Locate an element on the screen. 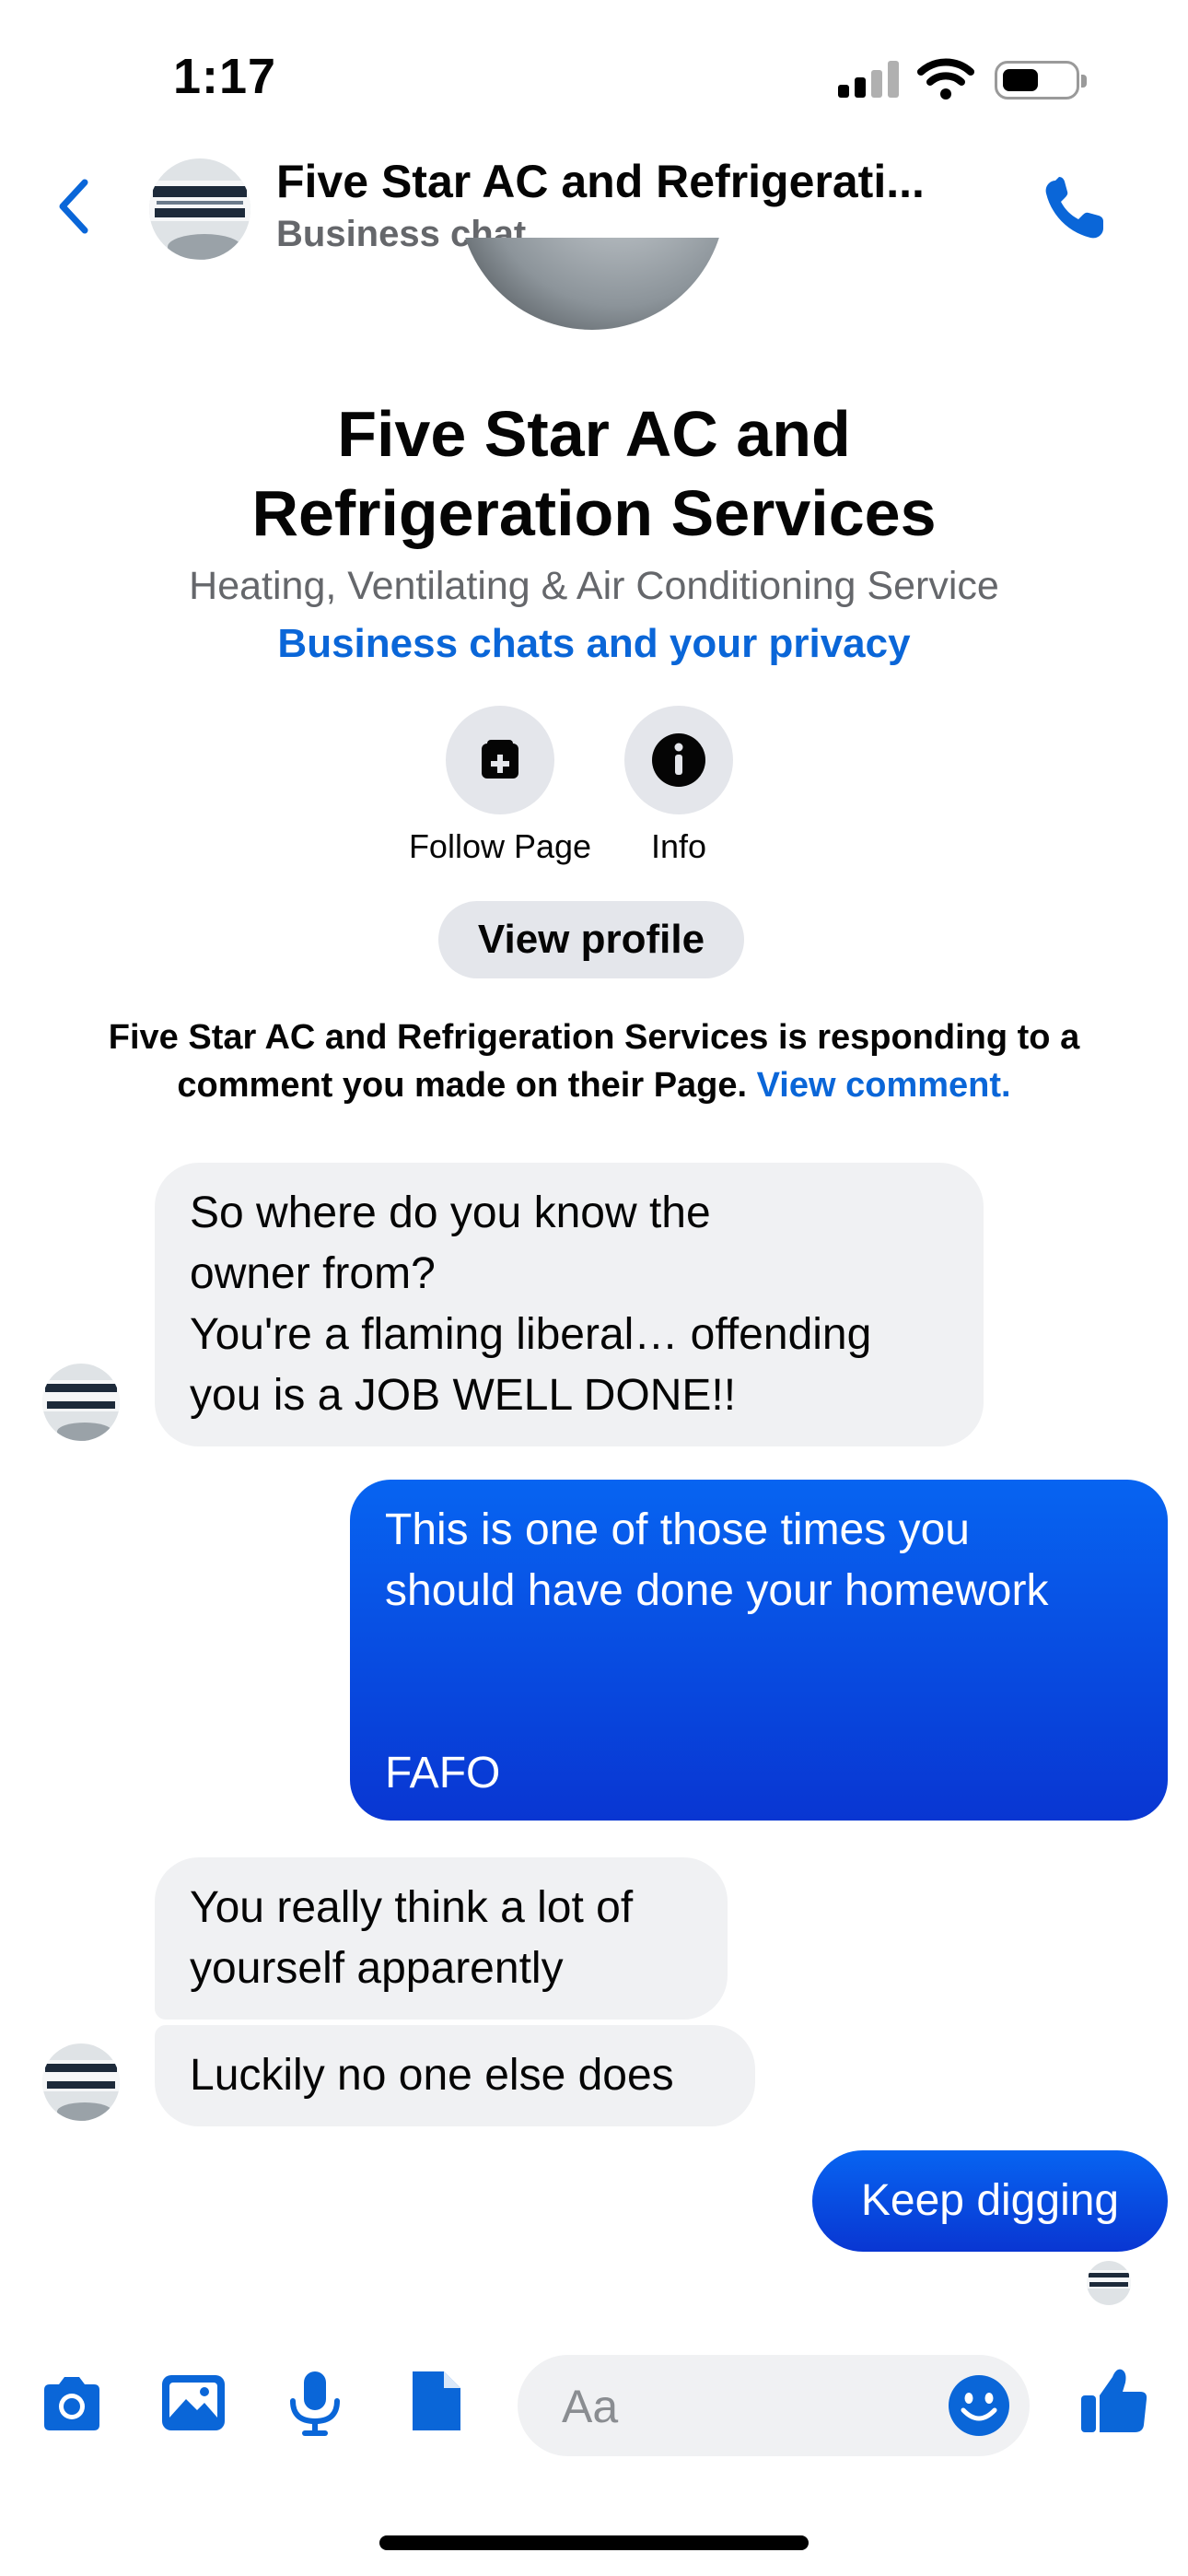  privacy-link: Business chats and your privacy is located at coordinates (594, 644).